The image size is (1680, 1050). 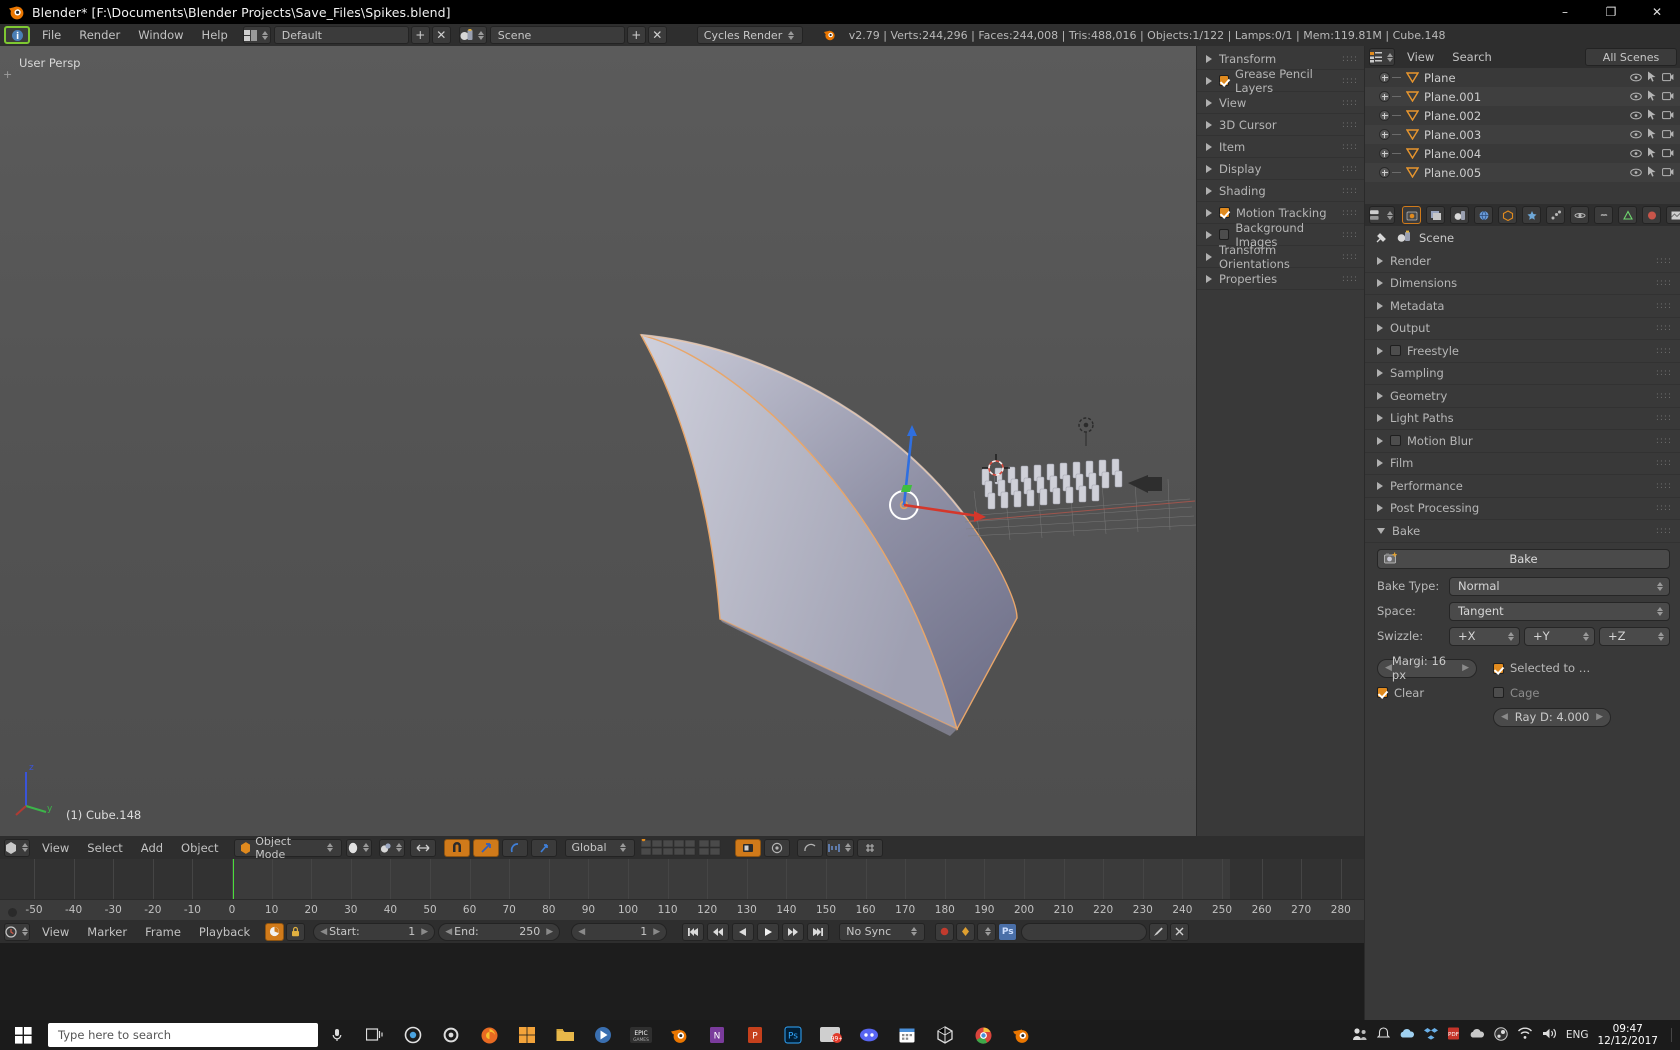 What do you see at coordinates (1525, 1035) in the screenshot?
I see `wifi-icon` at bounding box center [1525, 1035].